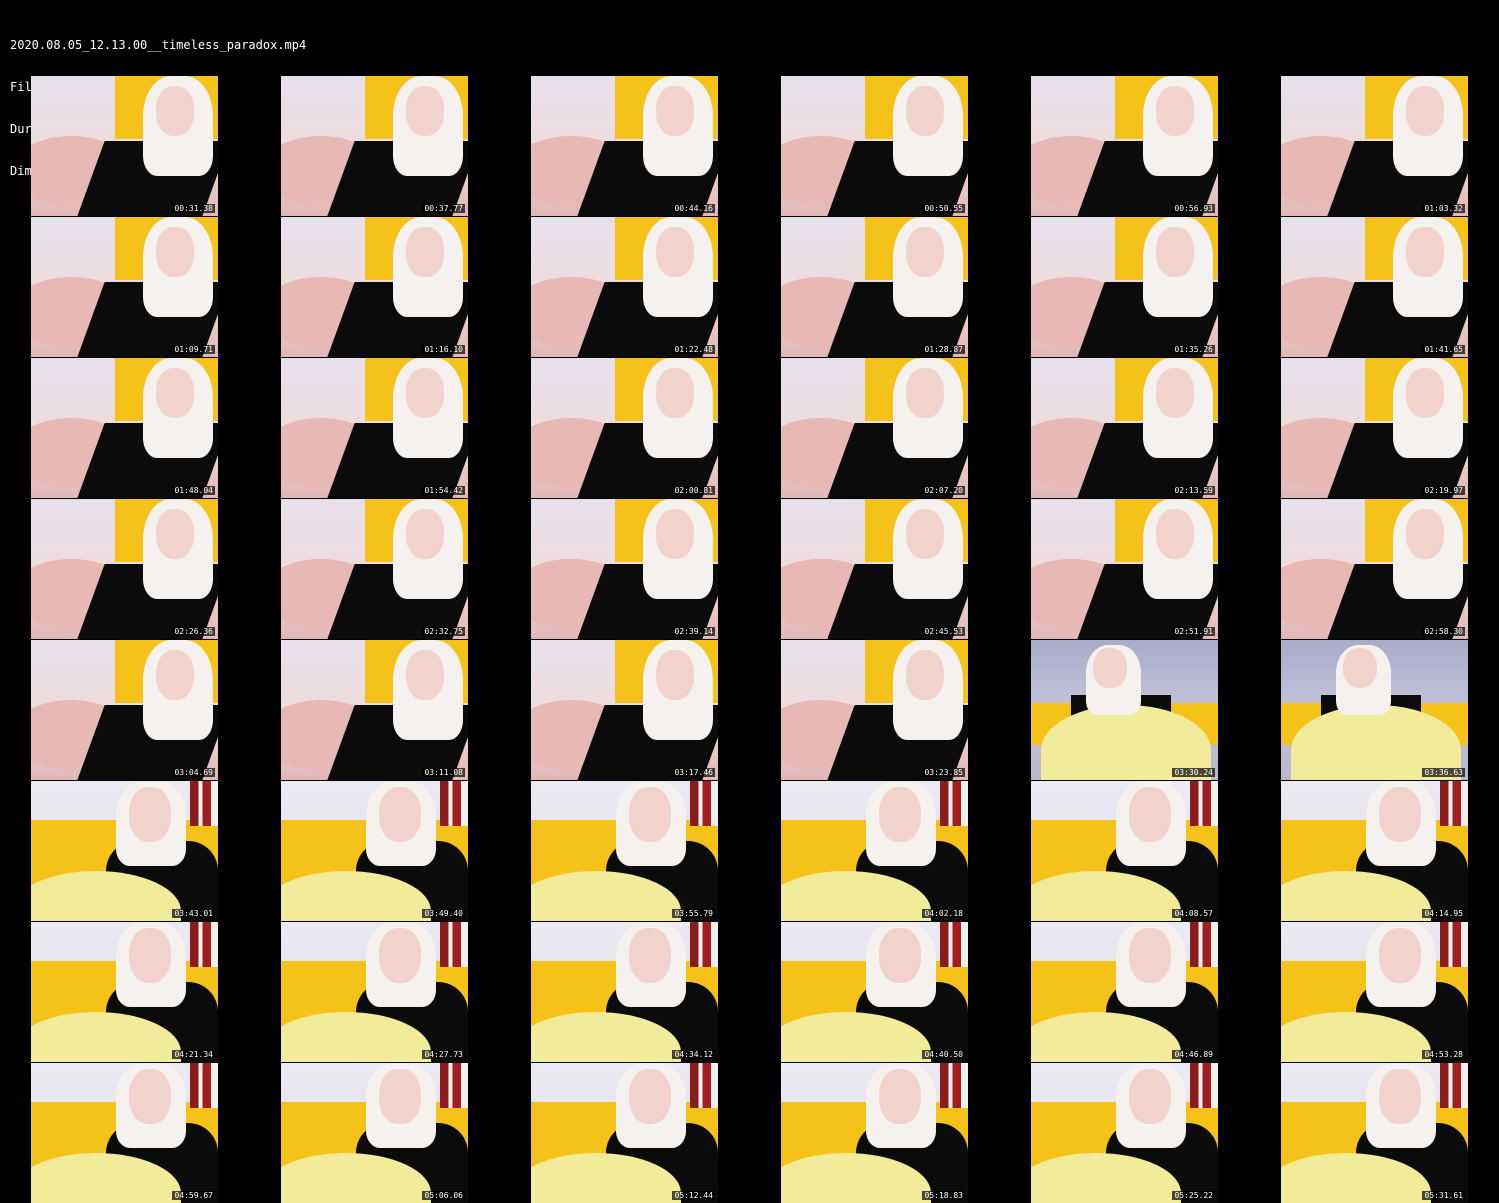 The image size is (1499, 1203). Describe the element at coordinates (1443, 913) in the screenshot. I see `timestamp-label: 04:14.95` at that location.